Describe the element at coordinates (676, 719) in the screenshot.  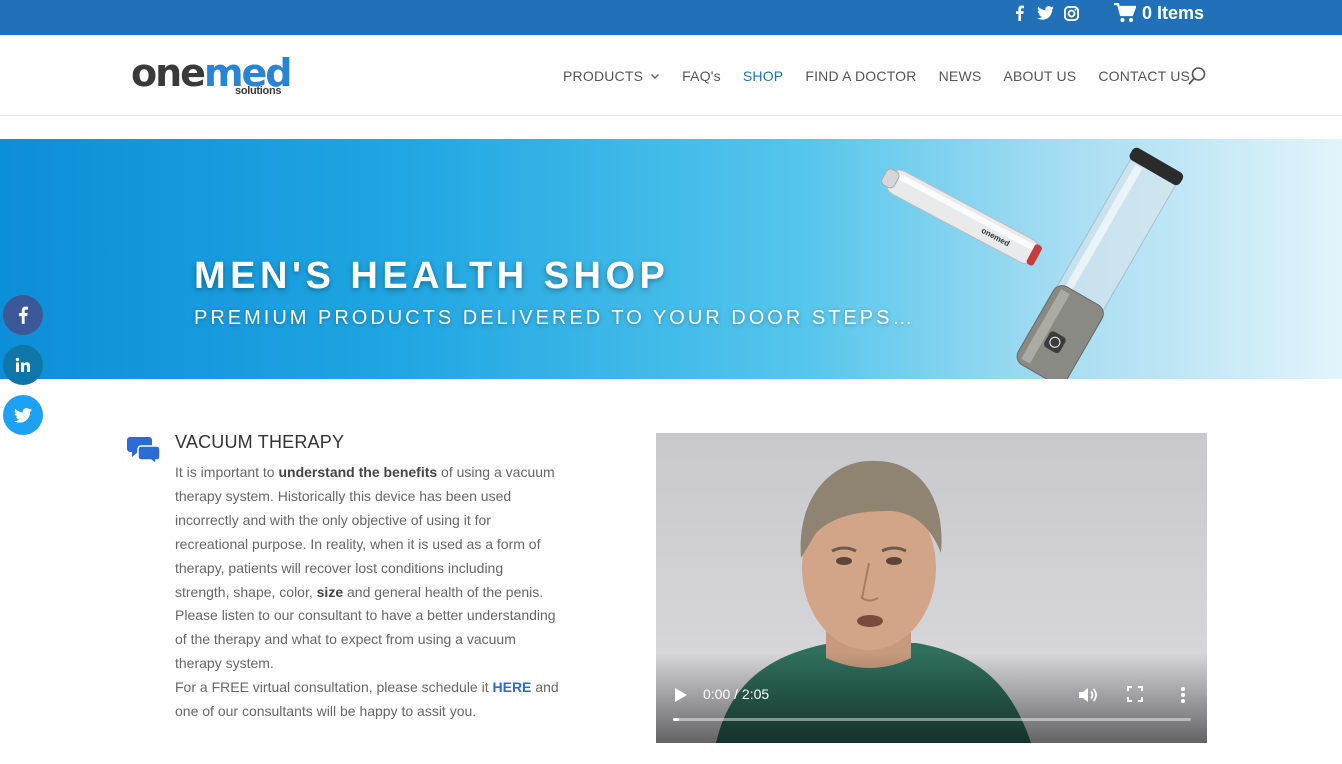
I see `video-progress-fill` at that location.